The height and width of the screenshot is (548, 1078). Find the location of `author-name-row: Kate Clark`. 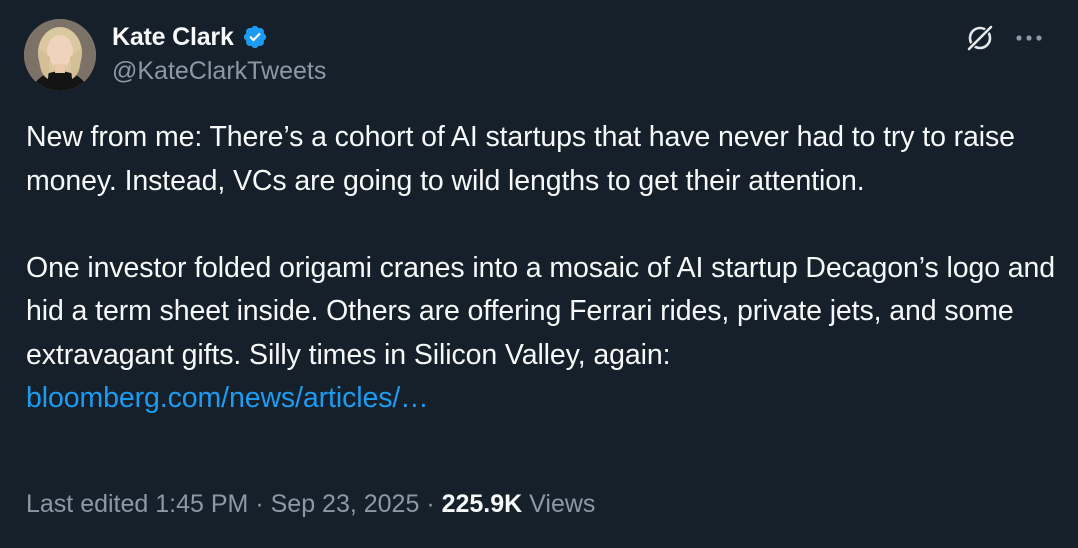

author-name-row: Kate Clark is located at coordinates (190, 37).